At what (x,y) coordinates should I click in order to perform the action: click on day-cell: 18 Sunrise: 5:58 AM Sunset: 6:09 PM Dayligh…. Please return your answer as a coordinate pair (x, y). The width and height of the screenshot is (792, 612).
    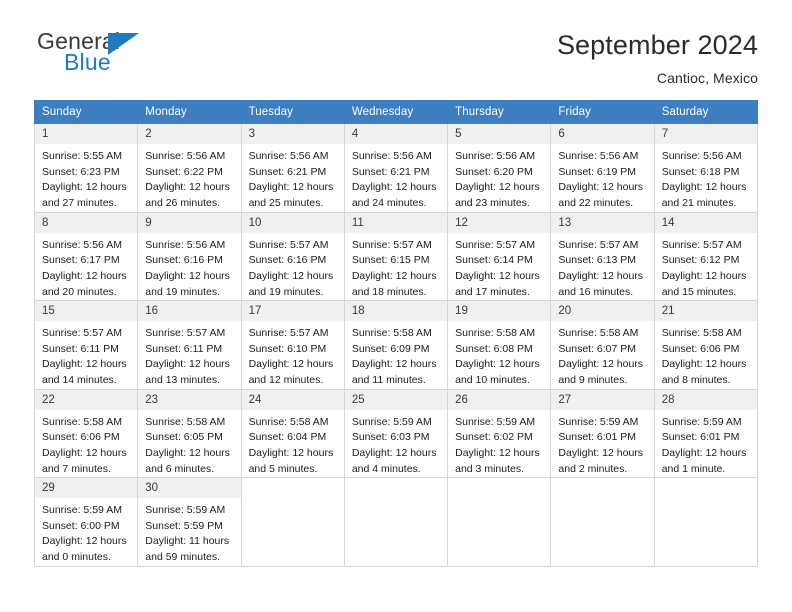
    Looking at the image, I should click on (396, 345).